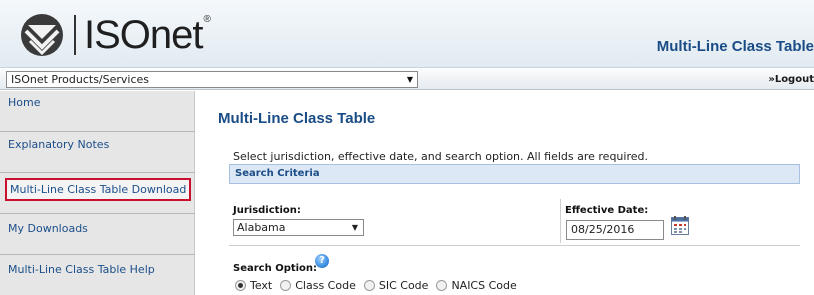  What do you see at coordinates (615, 230) in the screenshot?
I see `effective-date-input: 08/25/2016` at bounding box center [615, 230].